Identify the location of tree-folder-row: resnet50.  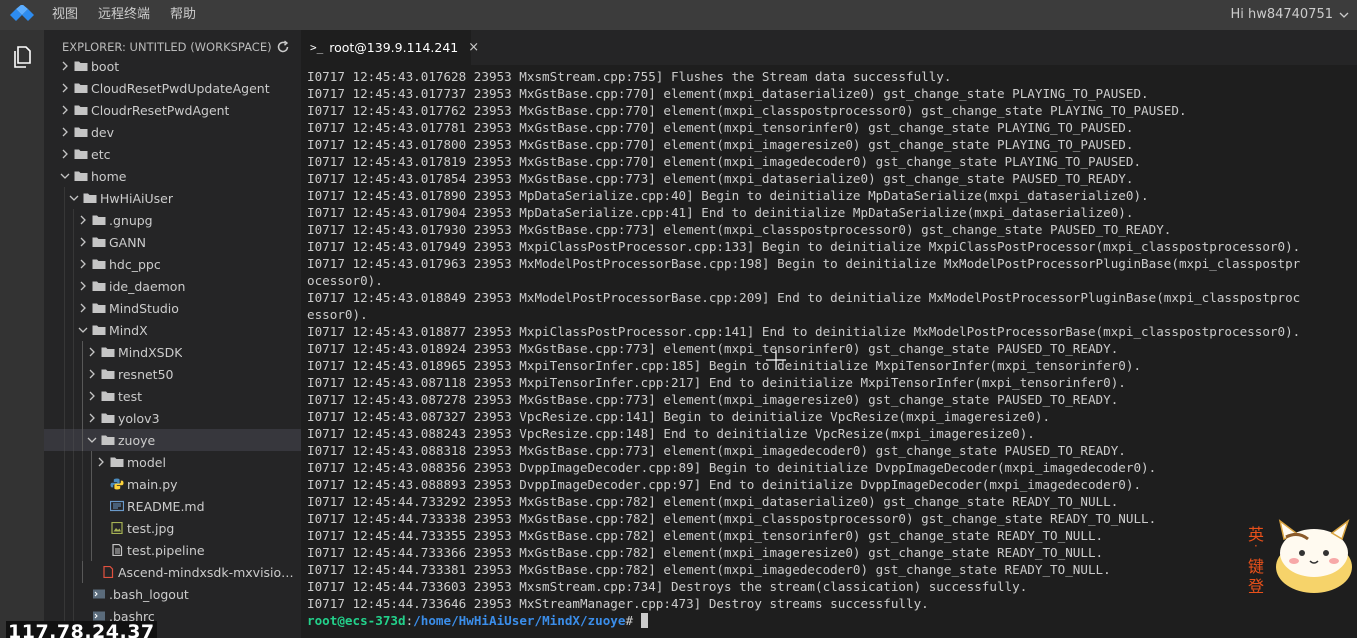
(172, 374).